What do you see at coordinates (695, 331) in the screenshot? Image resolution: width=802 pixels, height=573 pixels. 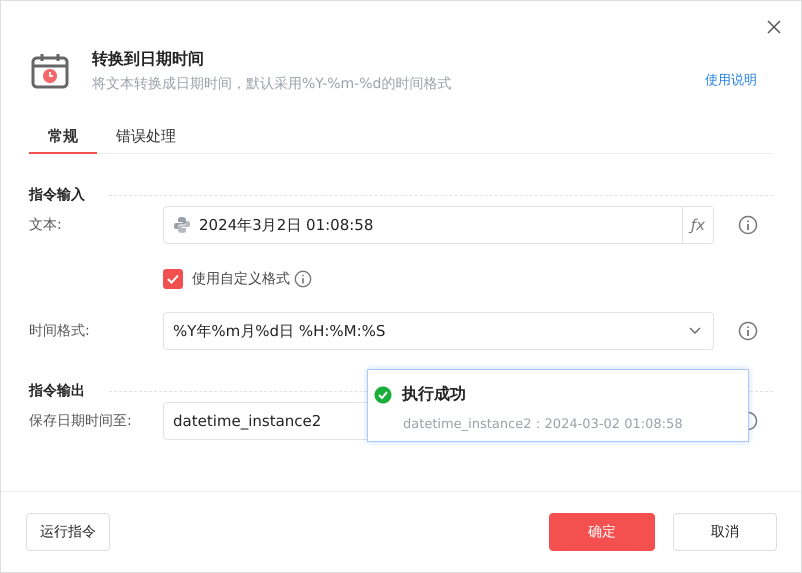 I see `chevron-down-icon` at bounding box center [695, 331].